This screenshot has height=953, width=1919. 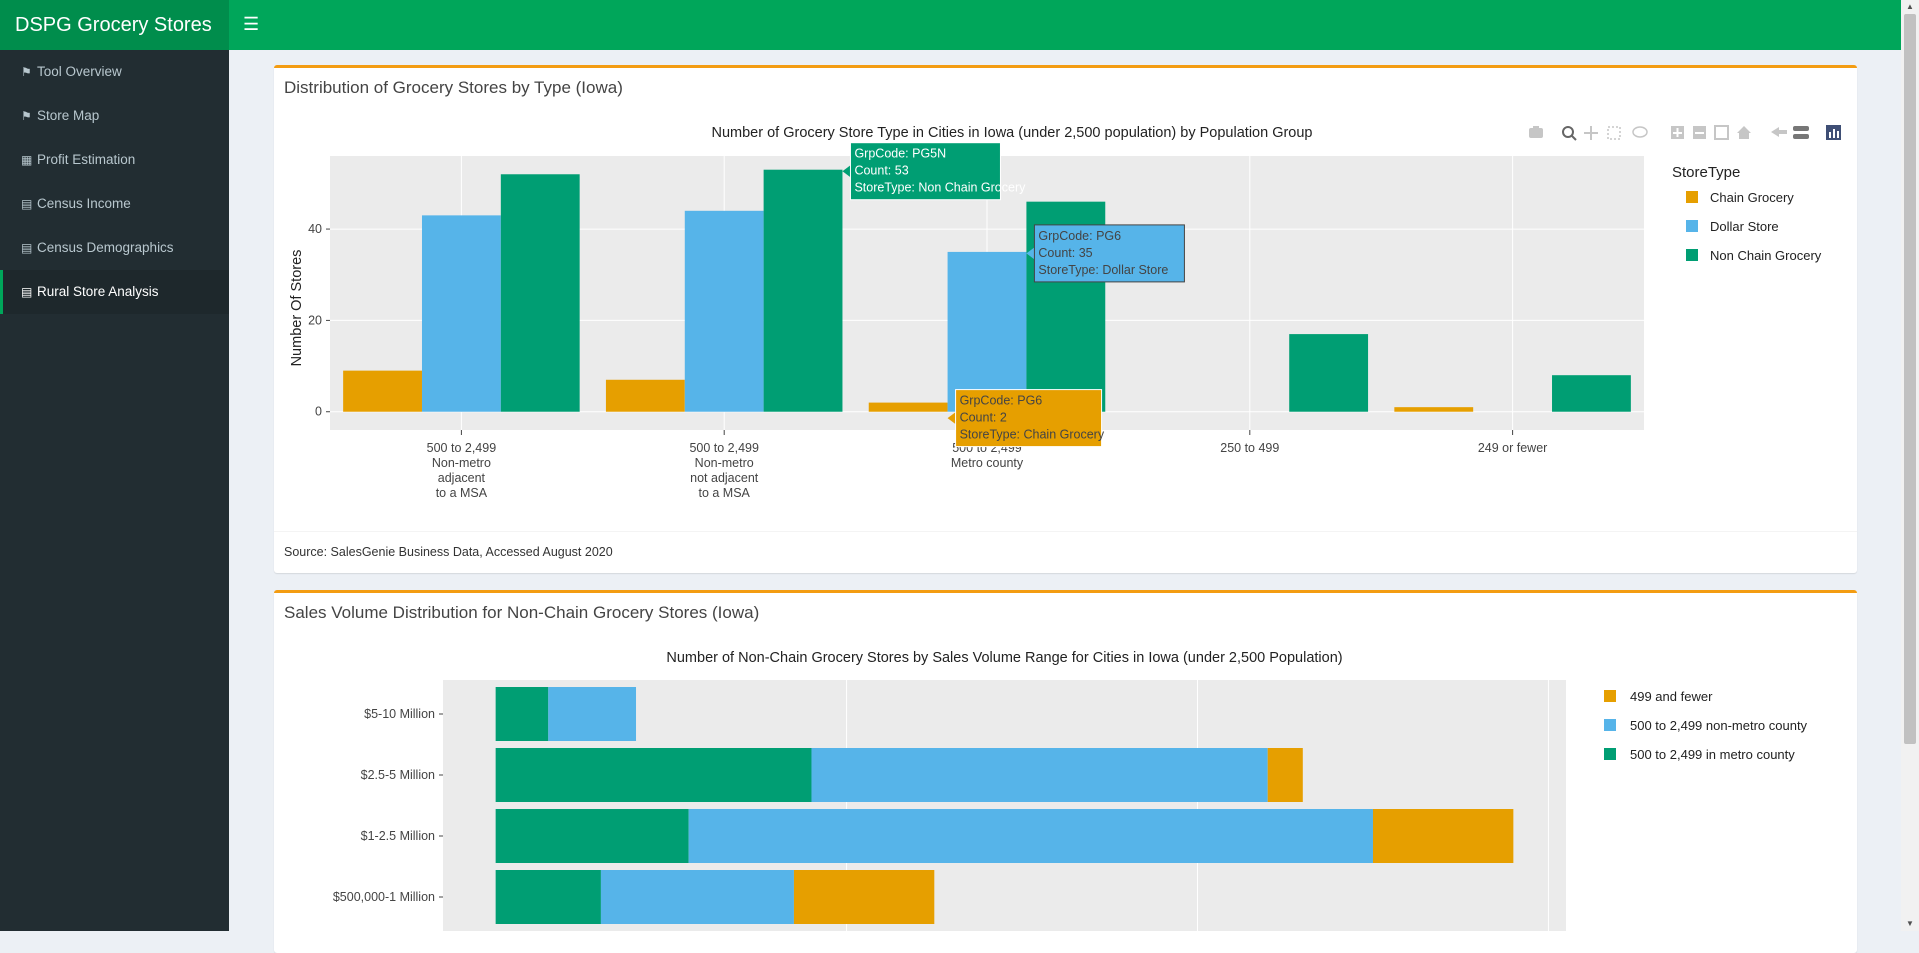 What do you see at coordinates (1001, 401) in the screenshot?
I see `tooltip-line: GrpCode: PG6` at bounding box center [1001, 401].